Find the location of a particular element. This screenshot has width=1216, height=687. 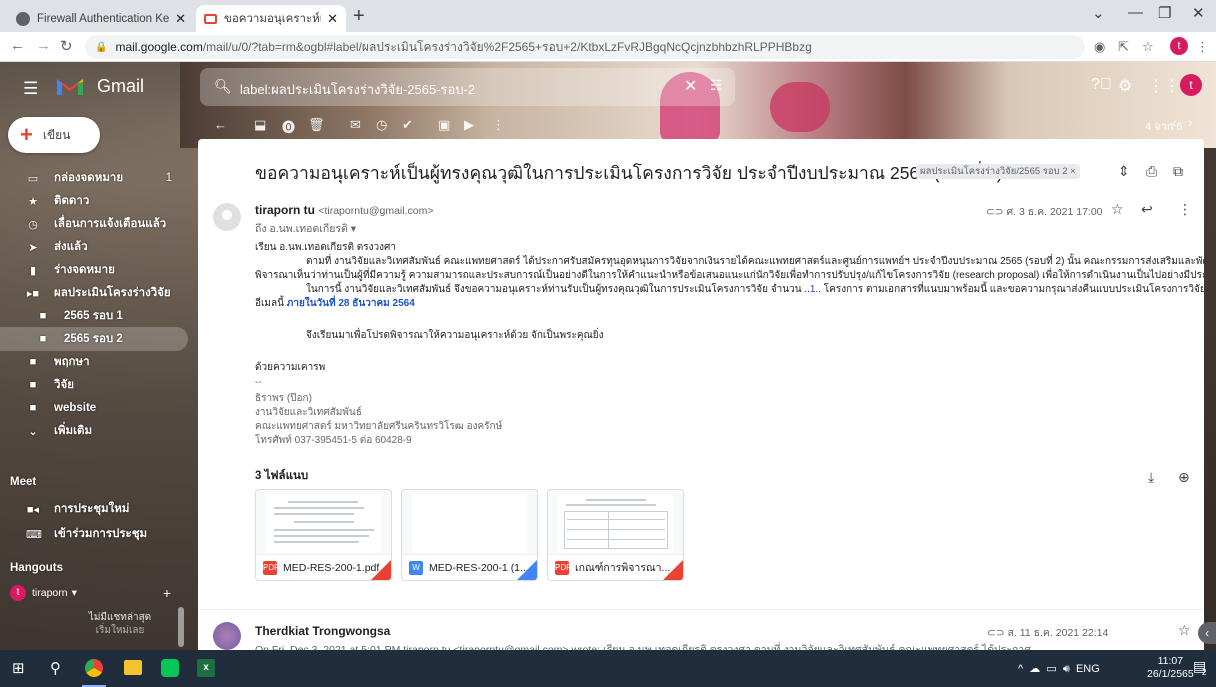

hangouts-user: t tiraporn ▾ + is located at coordinates (90, 593).